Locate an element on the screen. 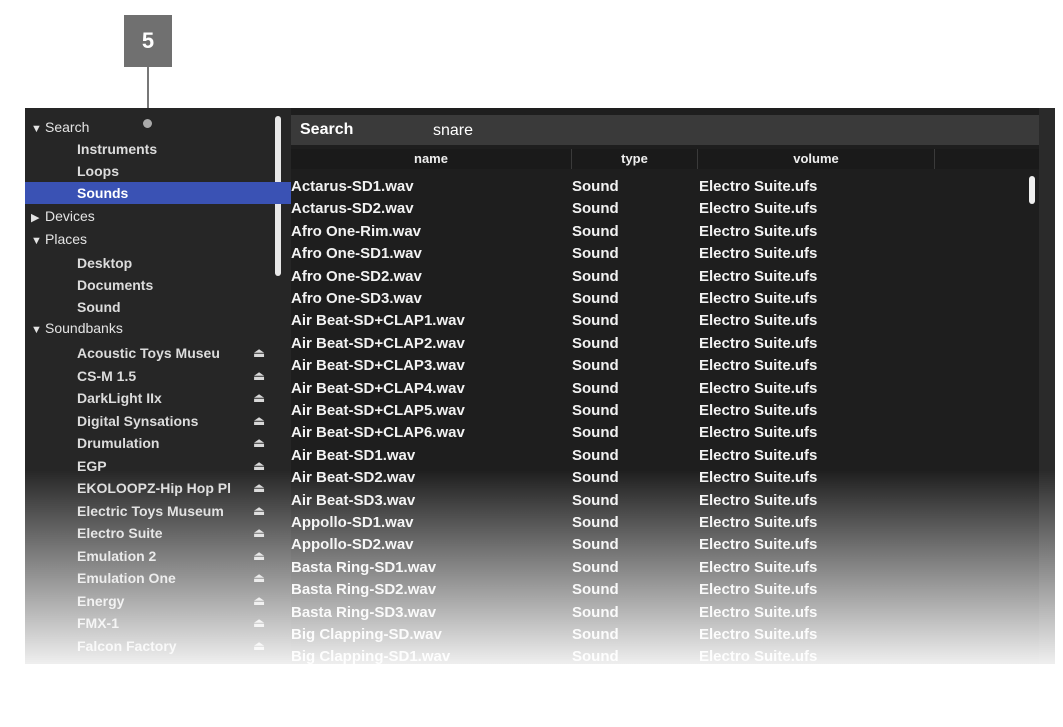 This screenshot has height=727, width=1063. soundbank-label: EKOLOOPZ-Hip Hop Pl is located at coordinates (154, 488).